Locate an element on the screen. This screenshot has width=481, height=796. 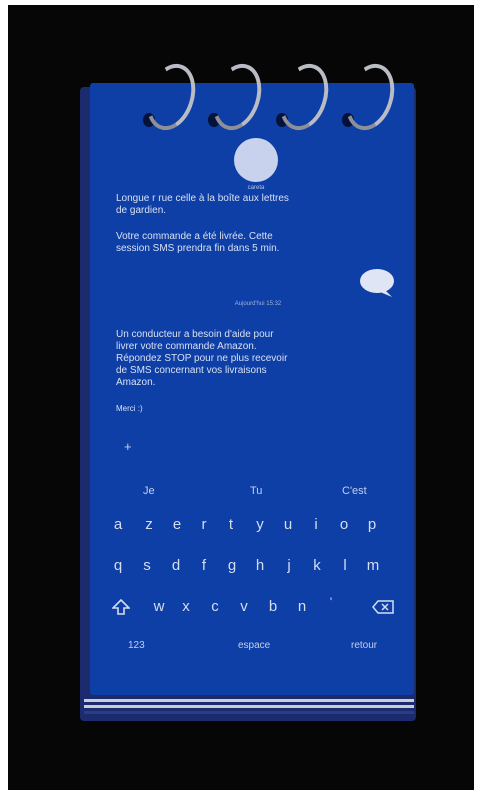
suggestion-je: Je is located at coordinates (149, 491).